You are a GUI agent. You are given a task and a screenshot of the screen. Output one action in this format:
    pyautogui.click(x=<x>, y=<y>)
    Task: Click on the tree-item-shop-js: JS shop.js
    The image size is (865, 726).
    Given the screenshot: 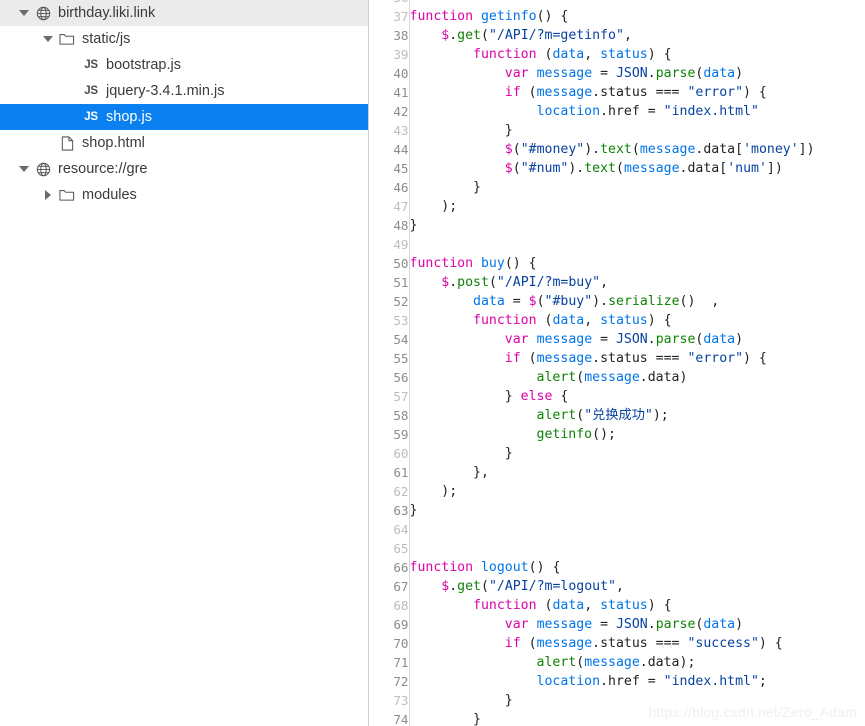 What is the action you would take?
    pyautogui.click(x=184, y=117)
    